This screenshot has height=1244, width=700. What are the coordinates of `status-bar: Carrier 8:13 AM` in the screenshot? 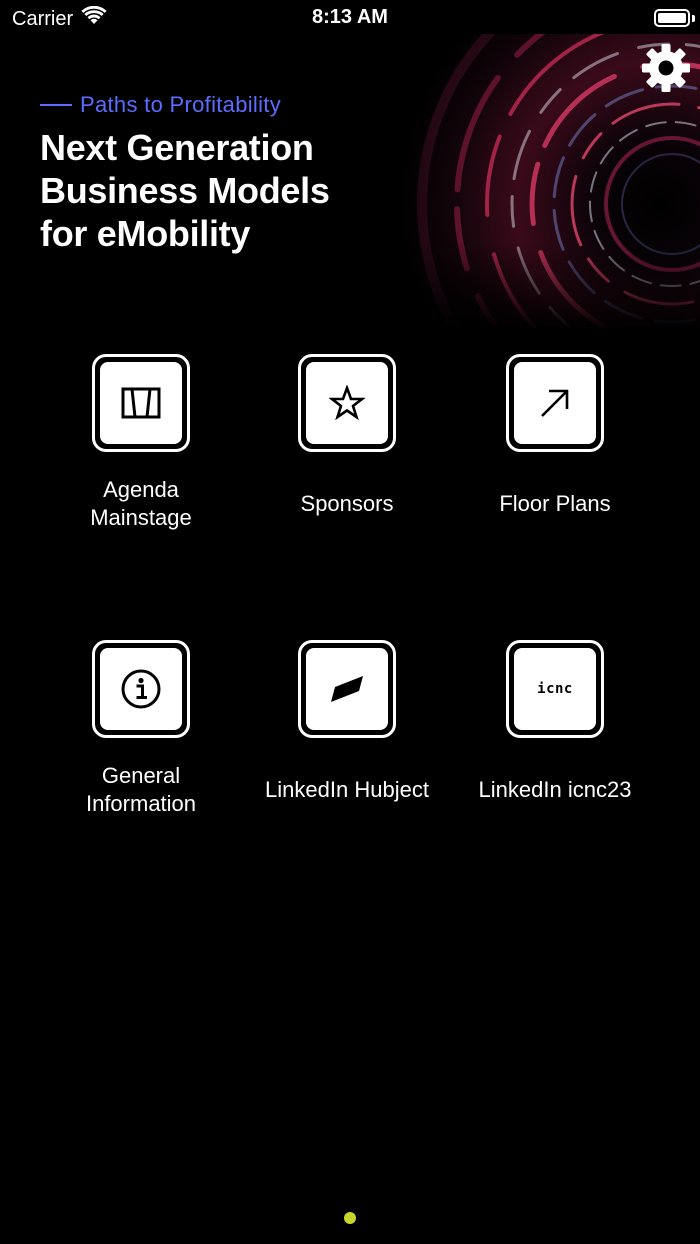 It's located at (350, 18).